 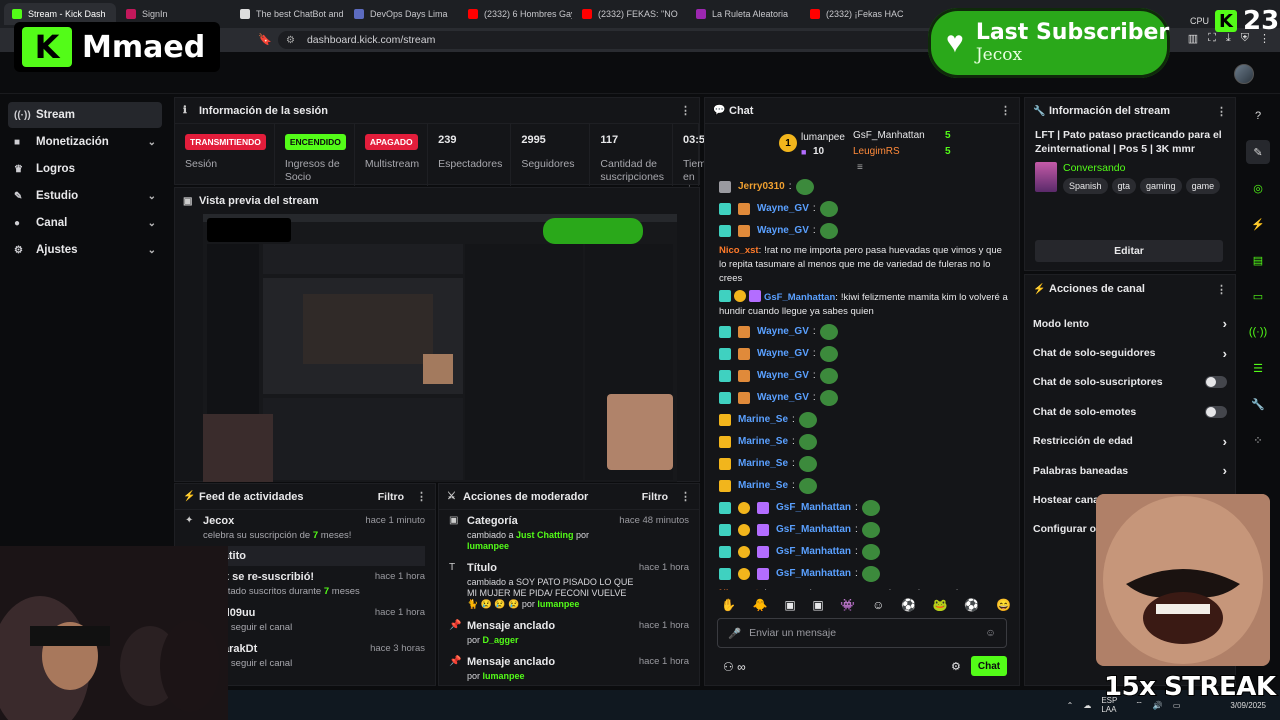 I want to click on chat-username: Jerry0310, so click(x=761, y=187).